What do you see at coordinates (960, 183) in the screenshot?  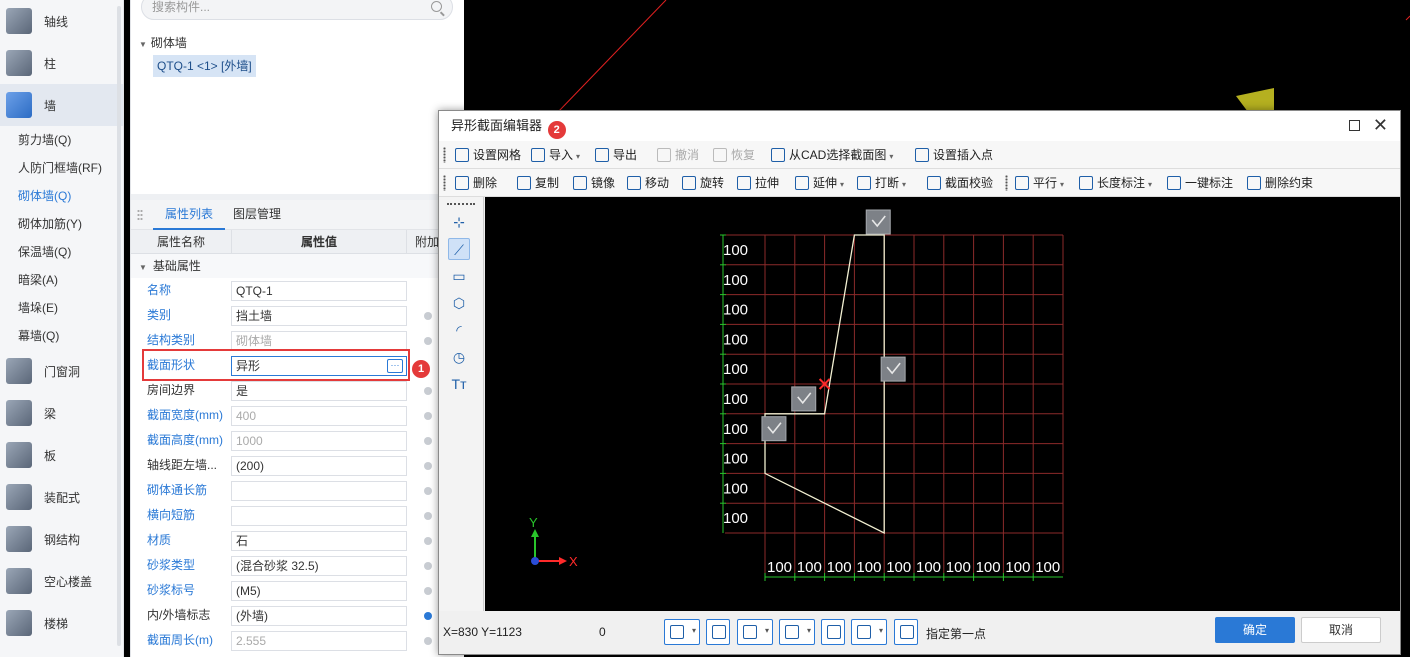 I see `section-check-button: 截面校验` at bounding box center [960, 183].